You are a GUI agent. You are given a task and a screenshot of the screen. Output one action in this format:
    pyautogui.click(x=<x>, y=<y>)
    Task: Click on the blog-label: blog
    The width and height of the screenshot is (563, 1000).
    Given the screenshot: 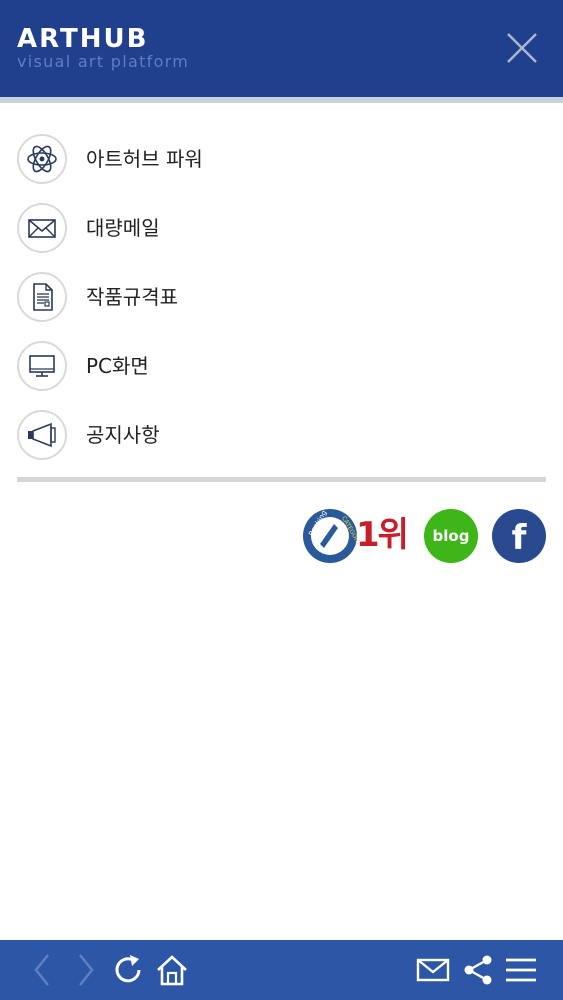 What is the action you would take?
    pyautogui.click(x=451, y=536)
    